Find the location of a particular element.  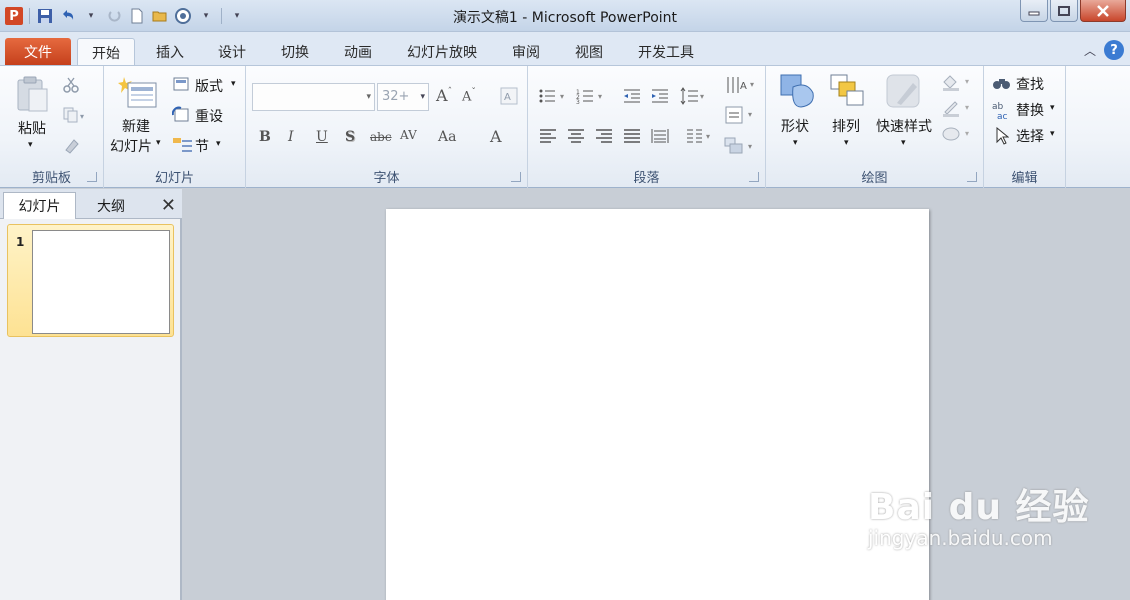

replace-icon: ab ac is located at coordinates (1003, 110).